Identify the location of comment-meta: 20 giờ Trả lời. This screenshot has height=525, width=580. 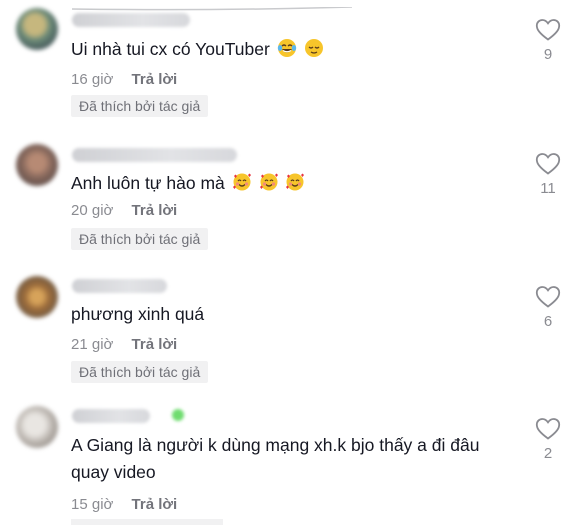
(124, 210).